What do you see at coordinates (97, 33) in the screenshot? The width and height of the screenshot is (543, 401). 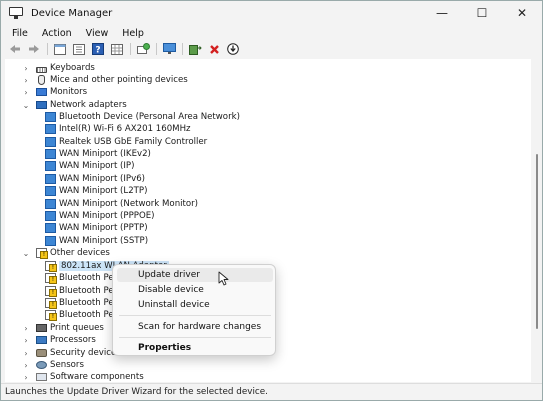 I see `menu-view: View` at bounding box center [97, 33].